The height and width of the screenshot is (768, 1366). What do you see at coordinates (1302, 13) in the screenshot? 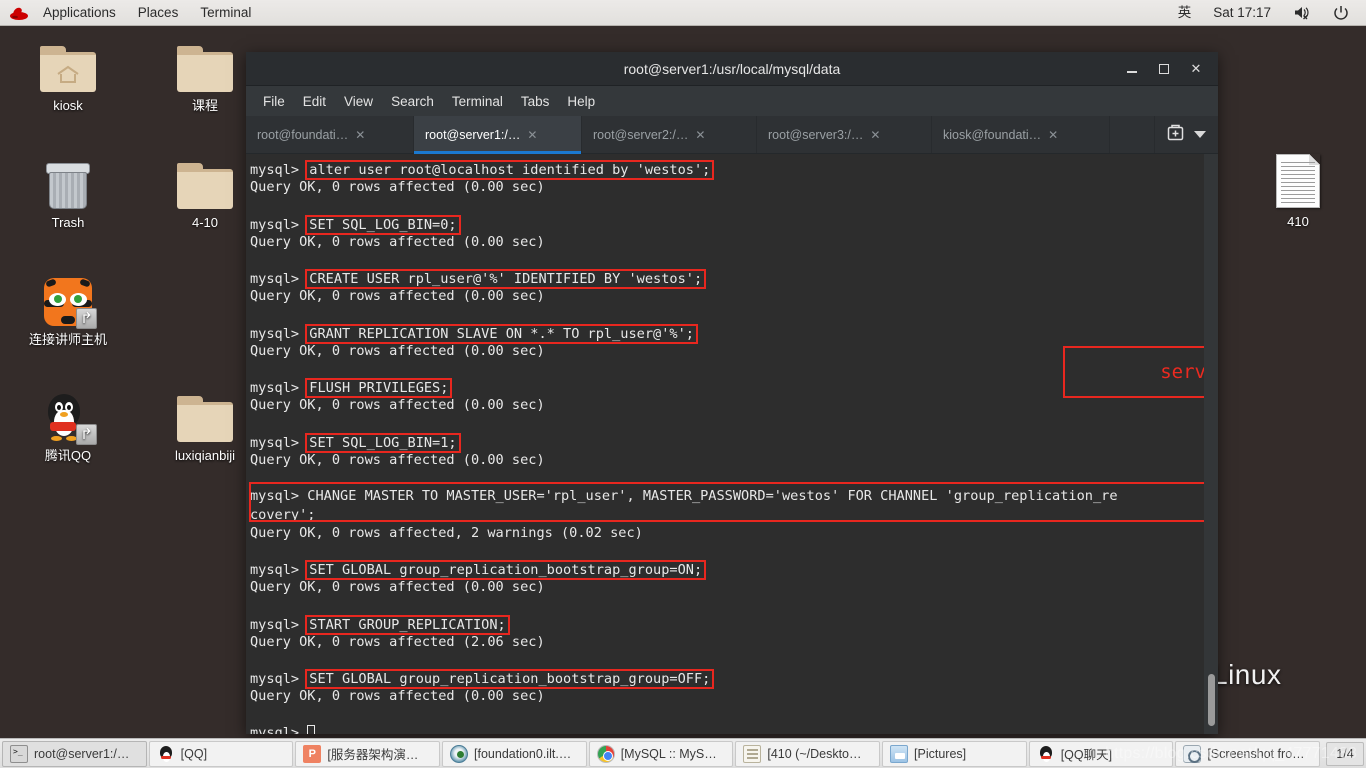
I see `volume-muted-icon` at bounding box center [1302, 13].